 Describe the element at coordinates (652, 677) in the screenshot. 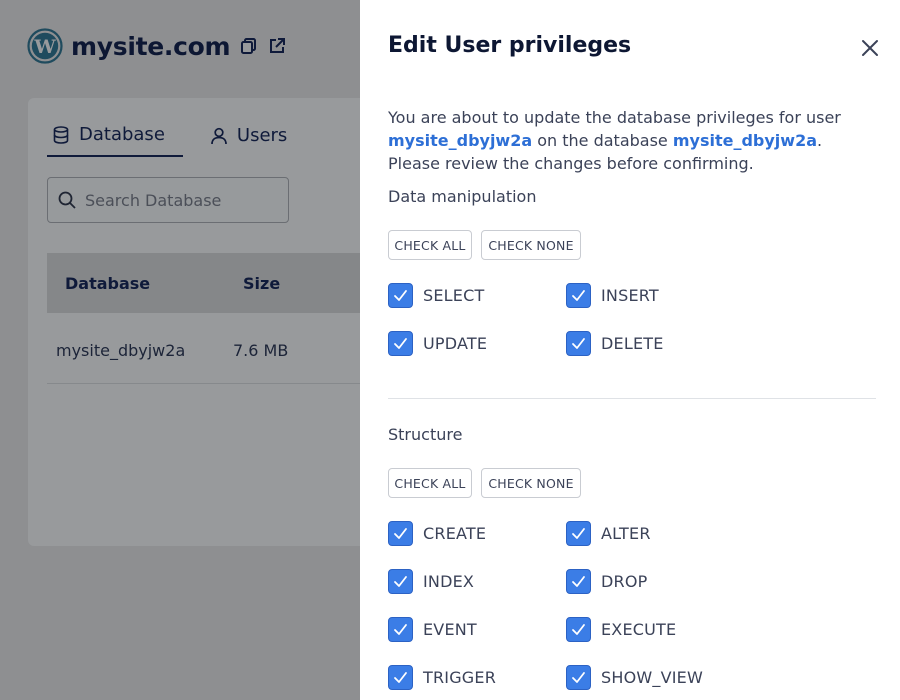

I see `privilege-label: SHOW_VIEW` at that location.